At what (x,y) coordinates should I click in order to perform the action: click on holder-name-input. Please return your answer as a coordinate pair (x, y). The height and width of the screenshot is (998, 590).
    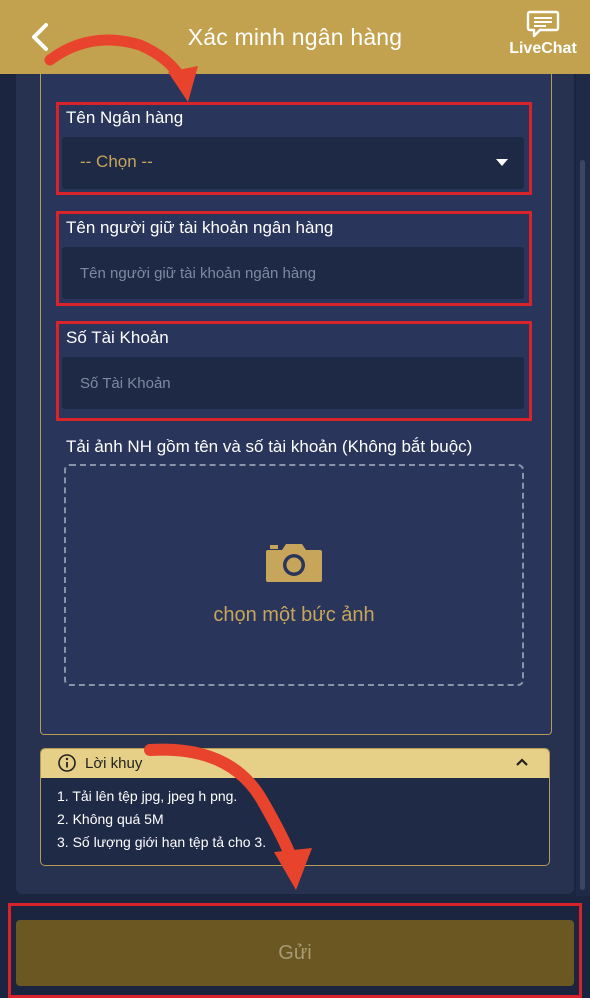
    Looking at the image, I should click on (293, 273).